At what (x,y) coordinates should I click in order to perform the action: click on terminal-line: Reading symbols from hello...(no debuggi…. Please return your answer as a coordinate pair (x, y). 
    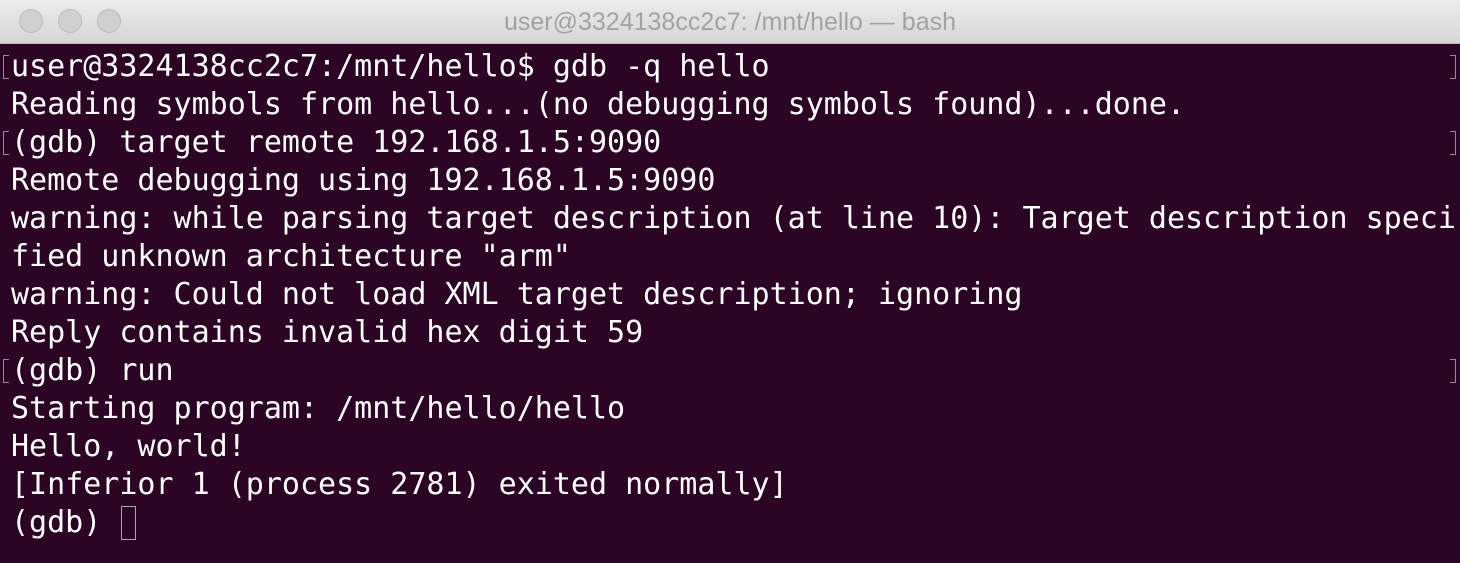
    Looking at the image, I should click on (598, 104).